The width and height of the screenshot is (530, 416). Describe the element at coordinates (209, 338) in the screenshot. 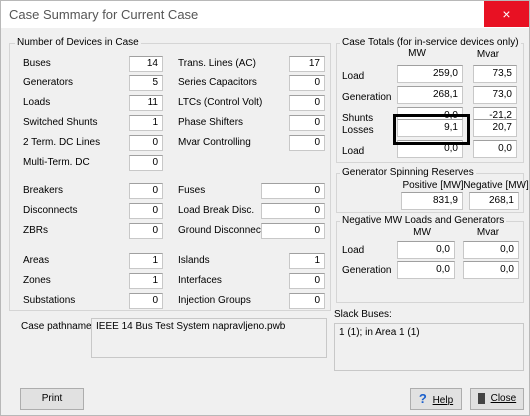

I see `case-pathname-field: IEEE 14 Bus Test System napravljeno.pwb` at that location.